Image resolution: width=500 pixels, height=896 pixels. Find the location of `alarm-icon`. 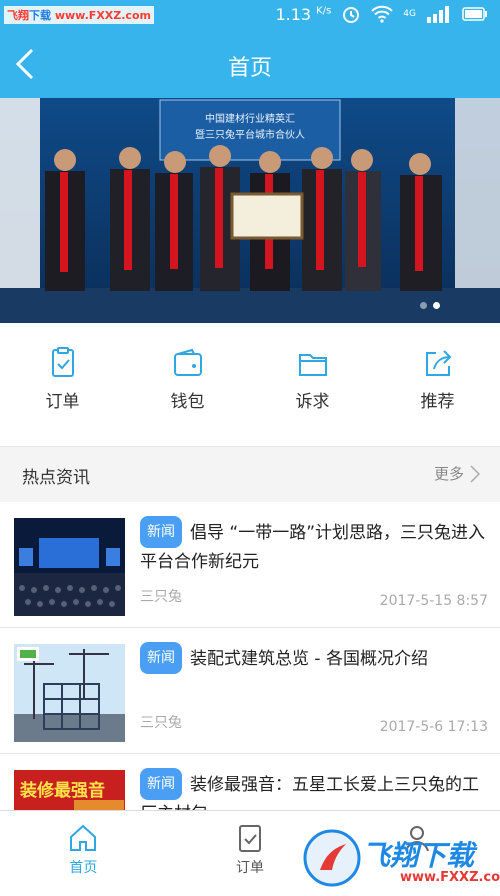

alarm-icon is located at coordinates (351, 15).